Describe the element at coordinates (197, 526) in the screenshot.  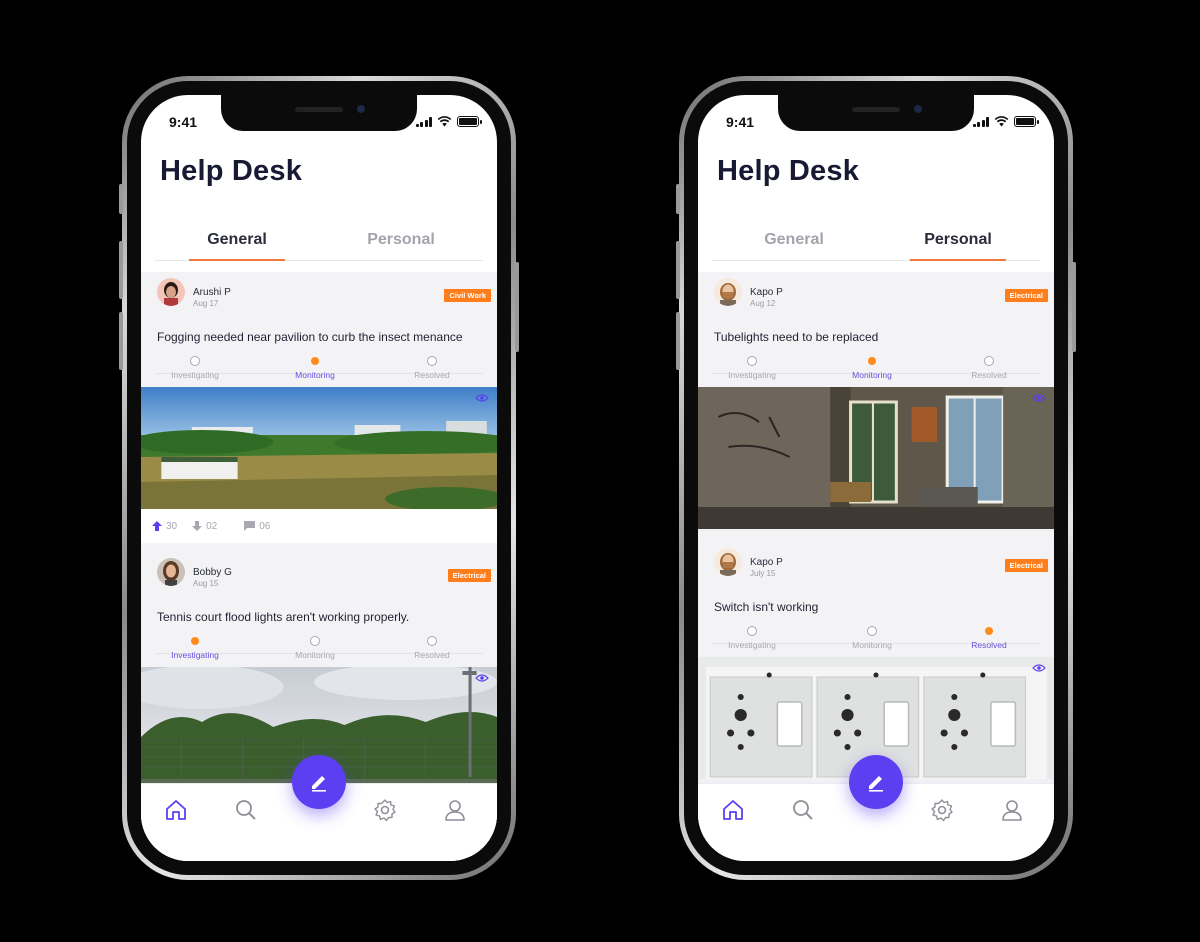
I see `arrow-down-icon` at that location.